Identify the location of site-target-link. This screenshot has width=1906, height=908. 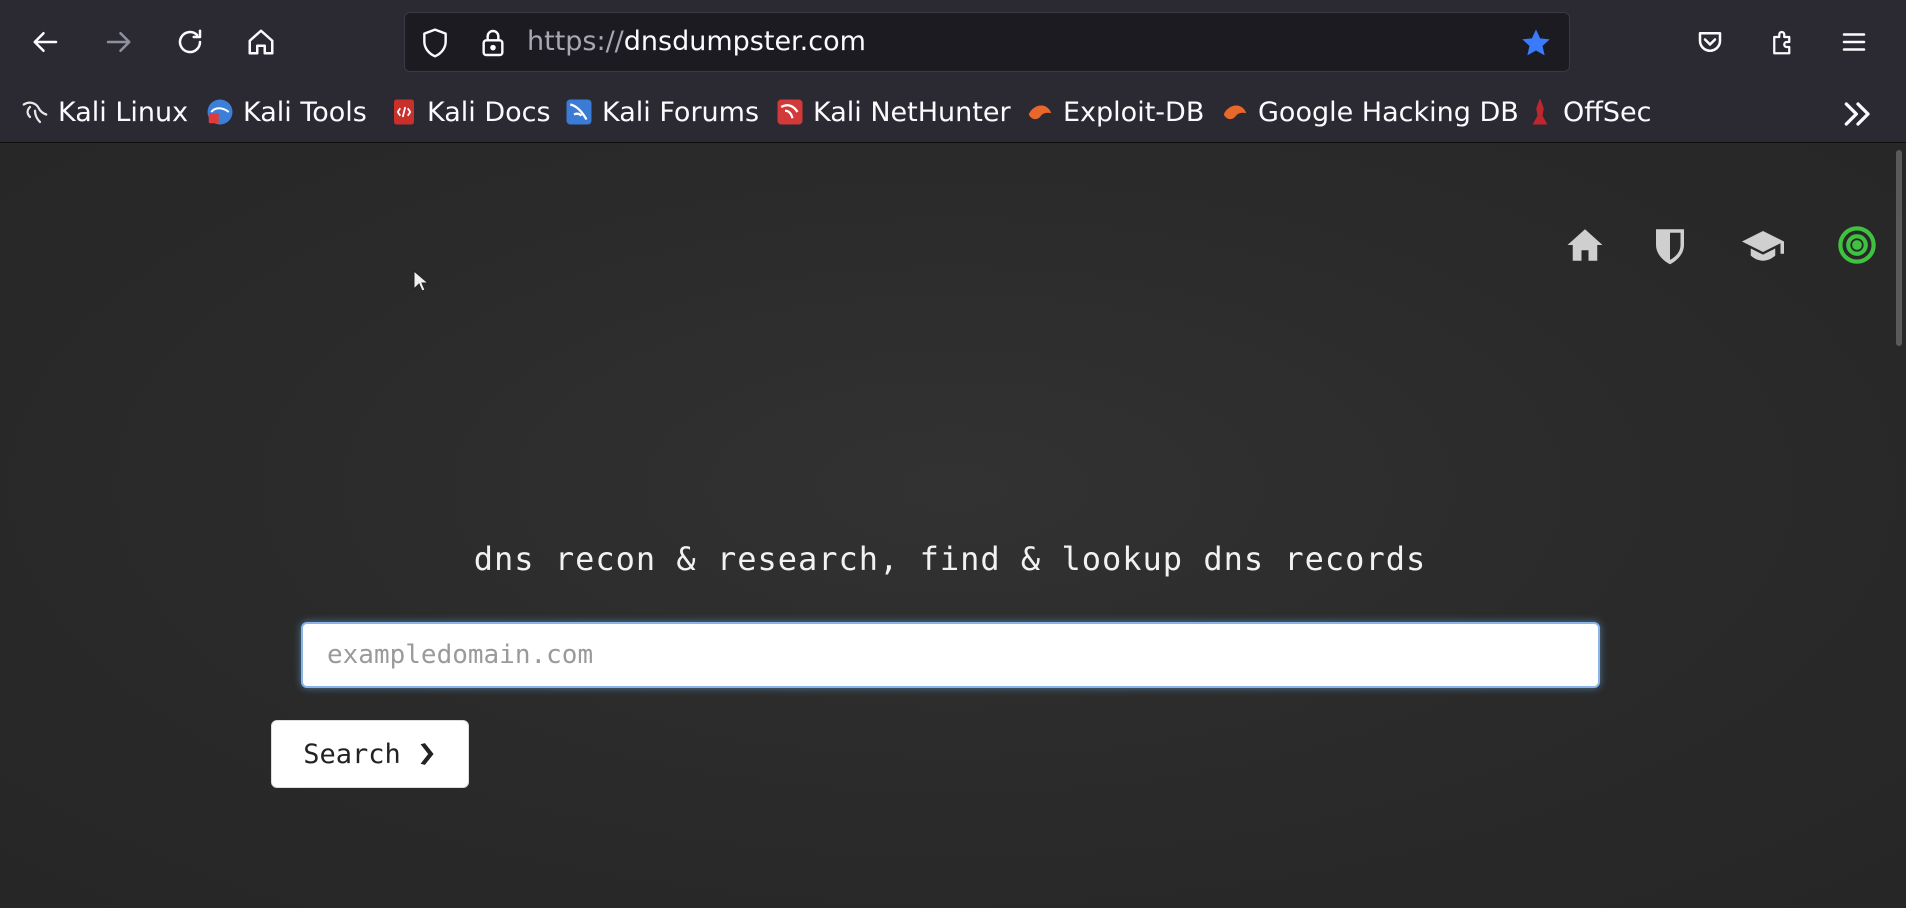
(1857, 245).